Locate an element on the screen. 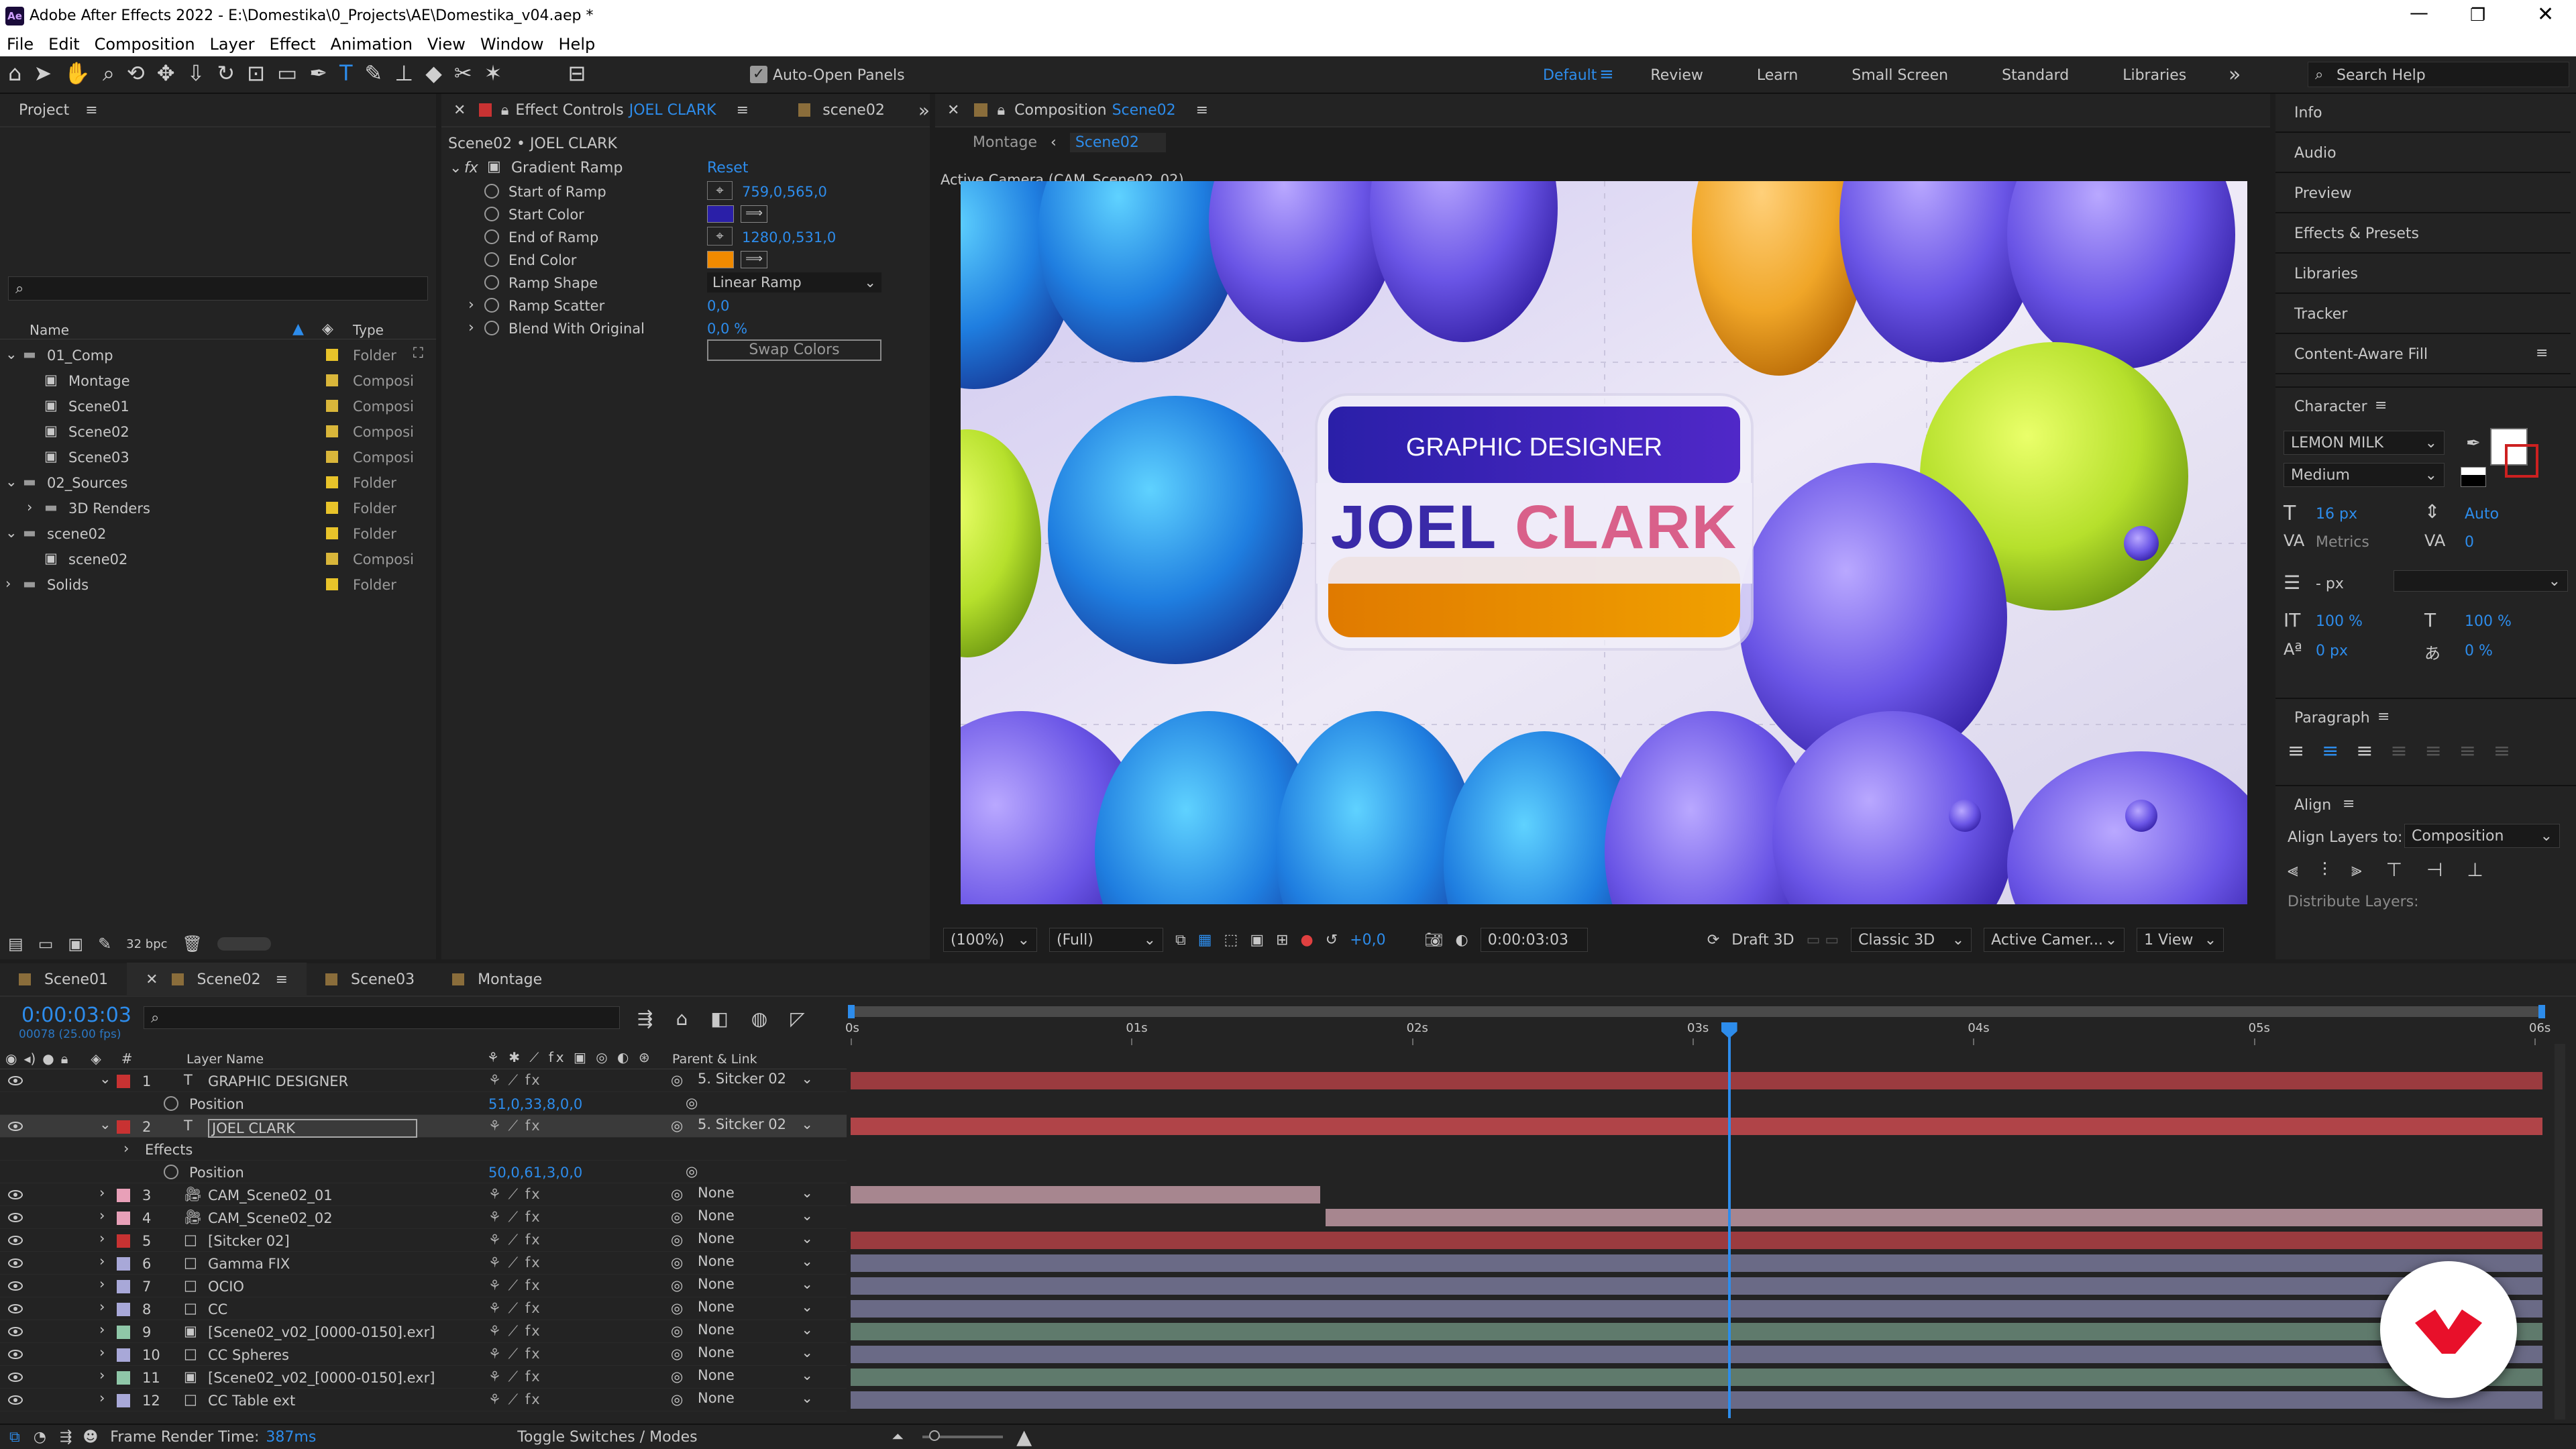 Image resolution: width=2576 pixels, height=1449 pixels. horizontal-scale-value: 100 % is located at coordinates (2488, 621).